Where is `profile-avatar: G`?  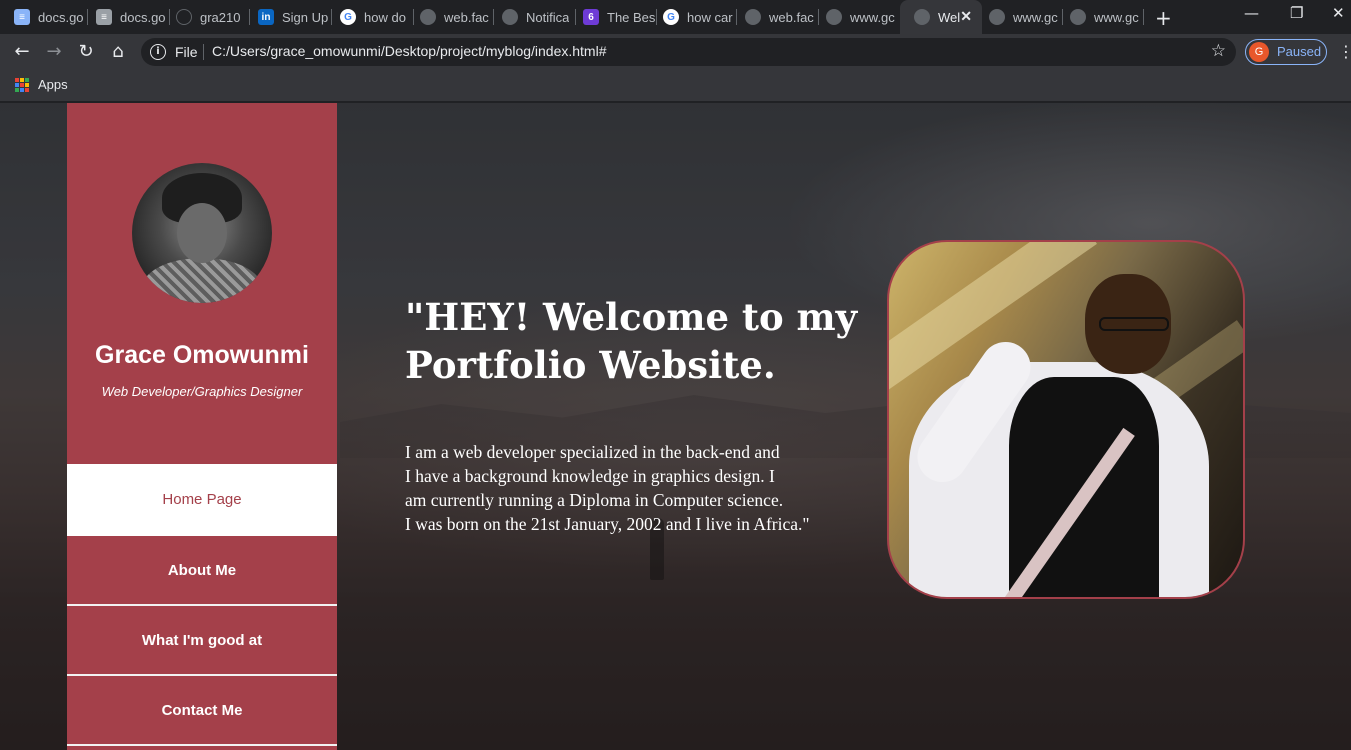
profile-avatar: G is located at coordinates (1259, 52).